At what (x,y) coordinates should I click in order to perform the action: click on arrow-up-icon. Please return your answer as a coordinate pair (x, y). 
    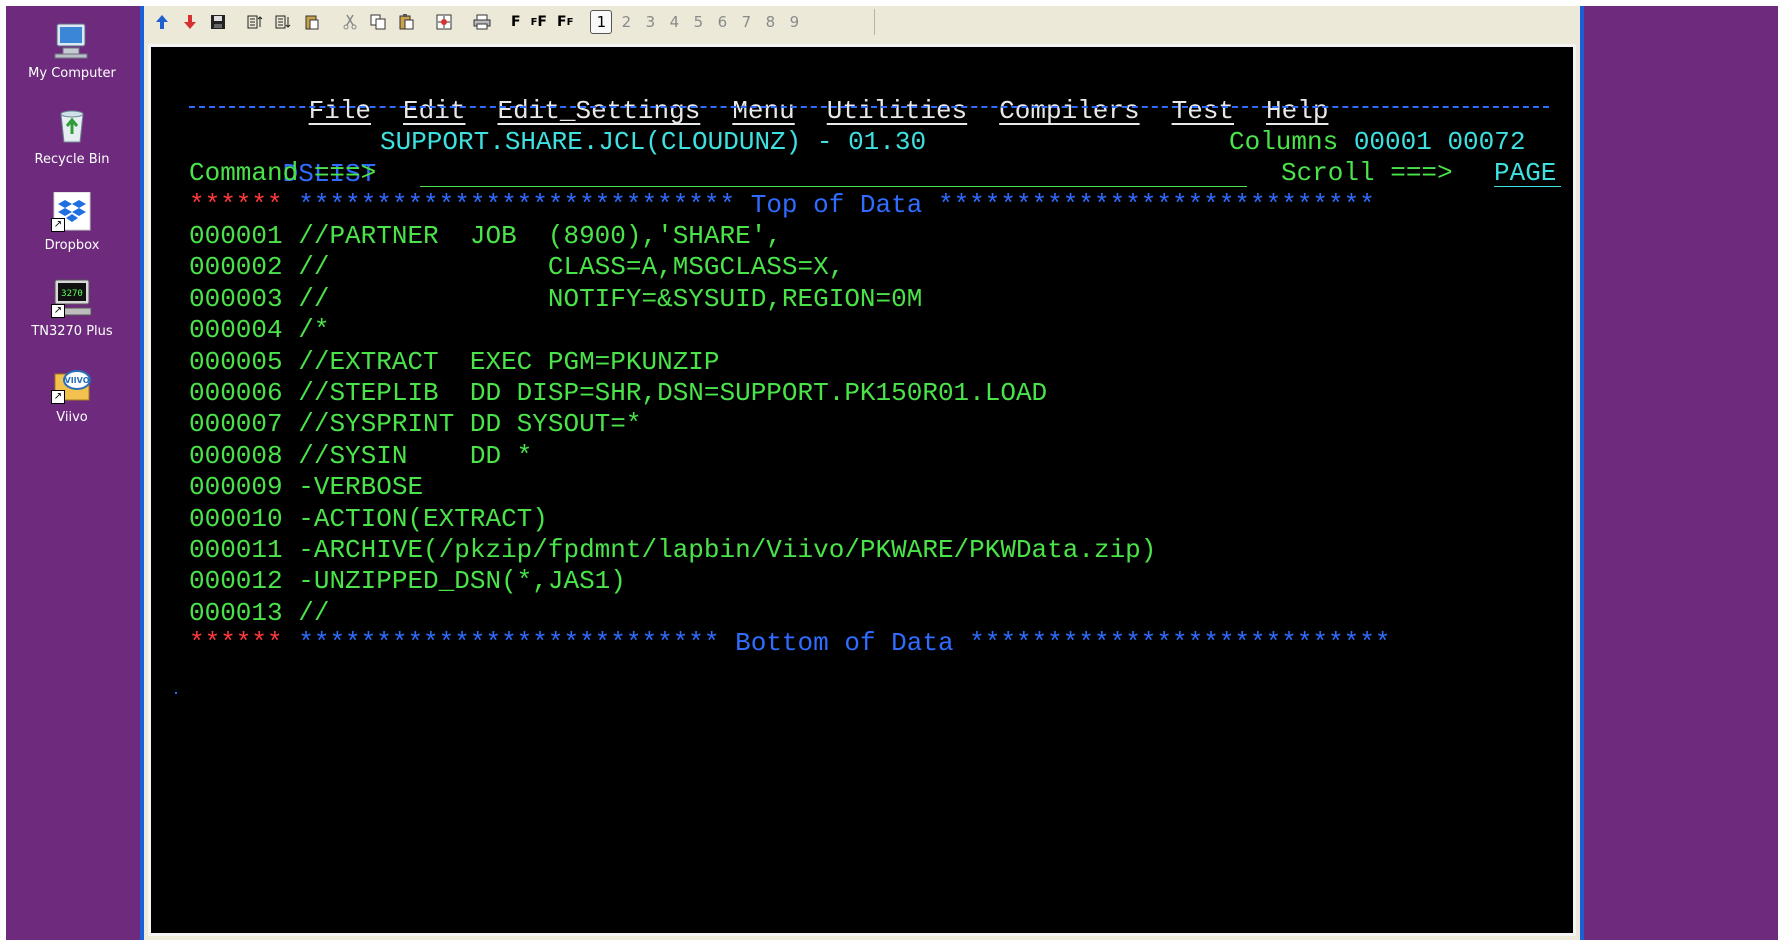
    Looking at the image, I should click on (162, 22).